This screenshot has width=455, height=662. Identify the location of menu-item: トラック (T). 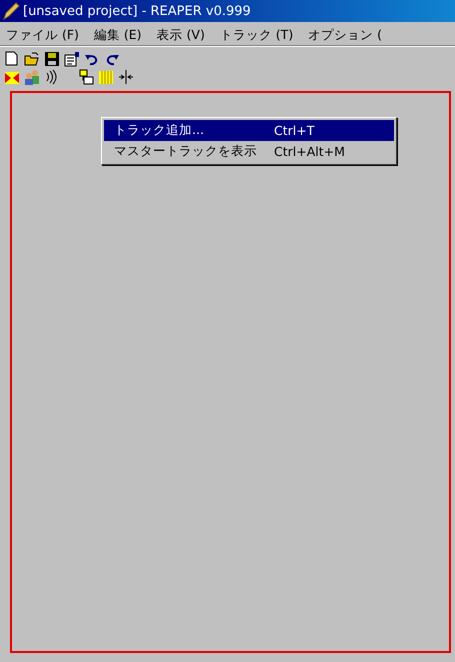
(257, 35).